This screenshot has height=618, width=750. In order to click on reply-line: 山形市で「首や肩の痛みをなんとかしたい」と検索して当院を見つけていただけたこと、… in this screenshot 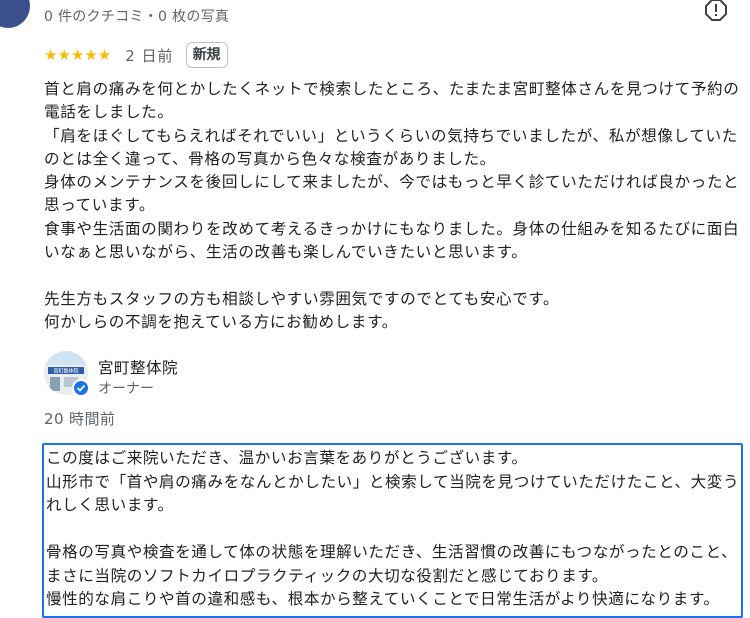, I will do `click(393, 493)`.